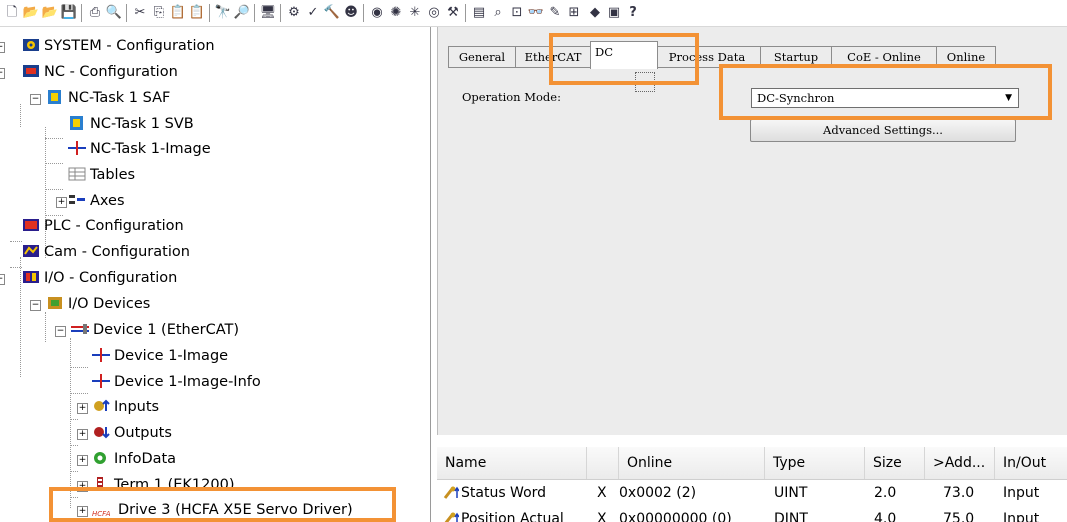  Describe the element at coordinates (1021, 516) in the screenshot. I see `cell-inout: Input` at that location.